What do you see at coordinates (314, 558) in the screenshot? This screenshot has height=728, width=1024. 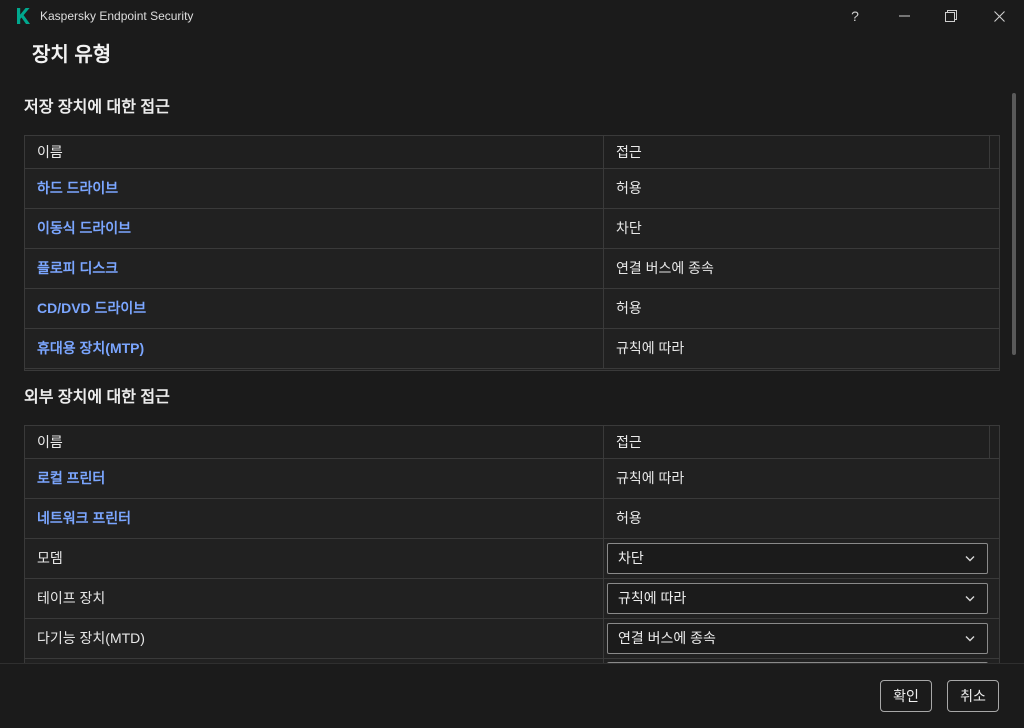 I see `device-name: 모뎀` at bounding box center [314, 558].